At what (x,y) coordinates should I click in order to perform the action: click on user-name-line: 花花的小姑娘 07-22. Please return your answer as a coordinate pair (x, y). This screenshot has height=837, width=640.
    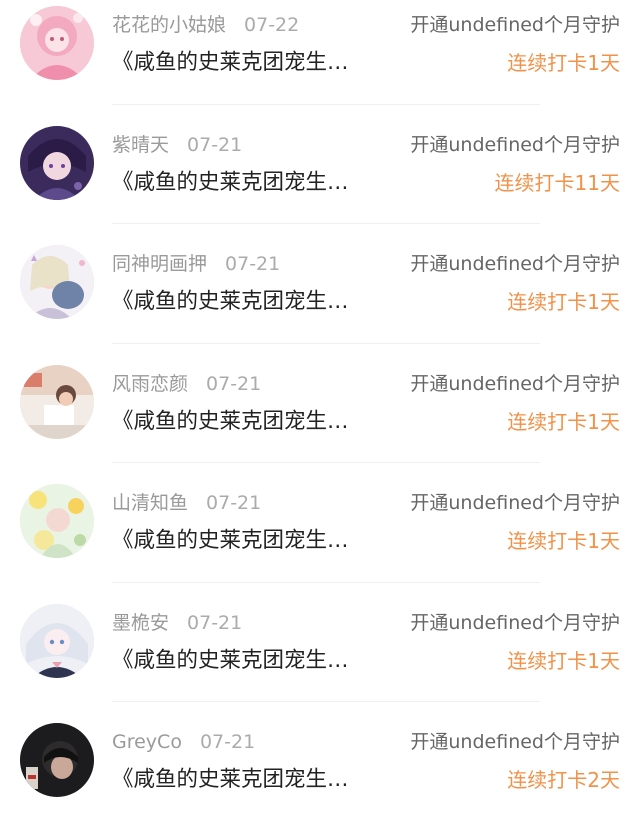
    Looking at the image, I should click on (205, 25).